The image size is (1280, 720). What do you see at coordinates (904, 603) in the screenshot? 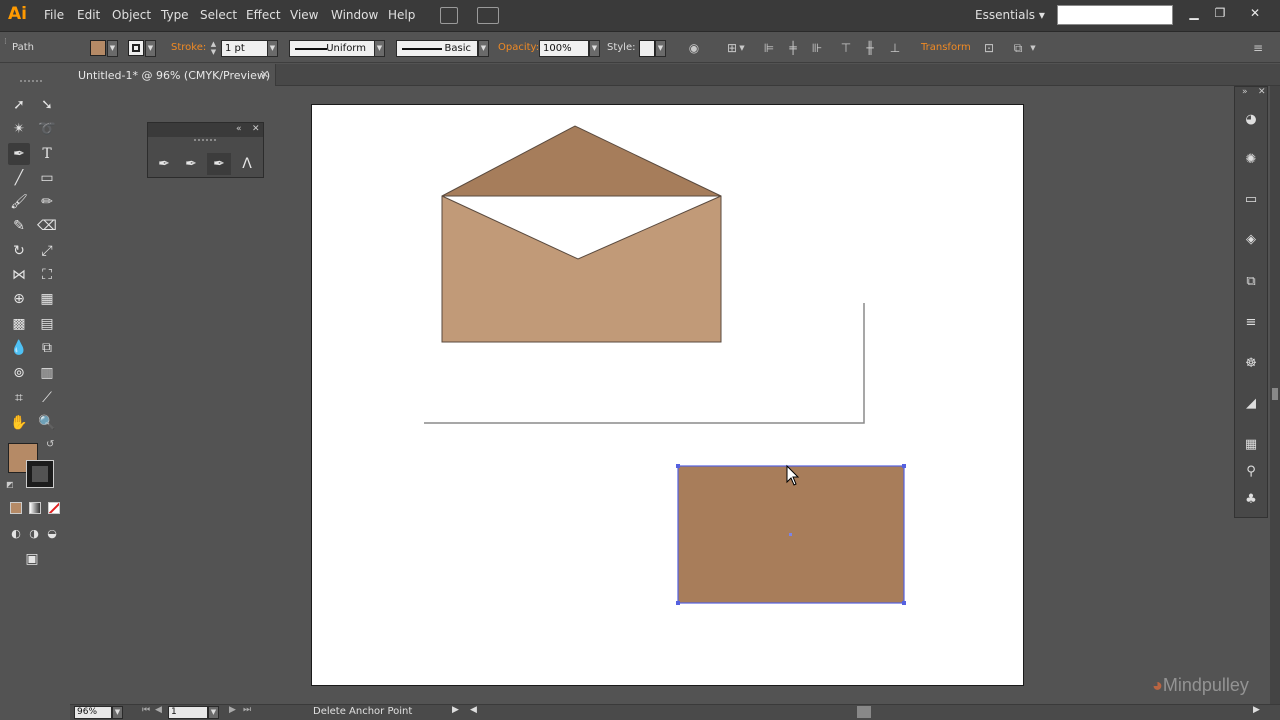
I see `anchor-point-bottom-right` at bounding box center [904, 603].